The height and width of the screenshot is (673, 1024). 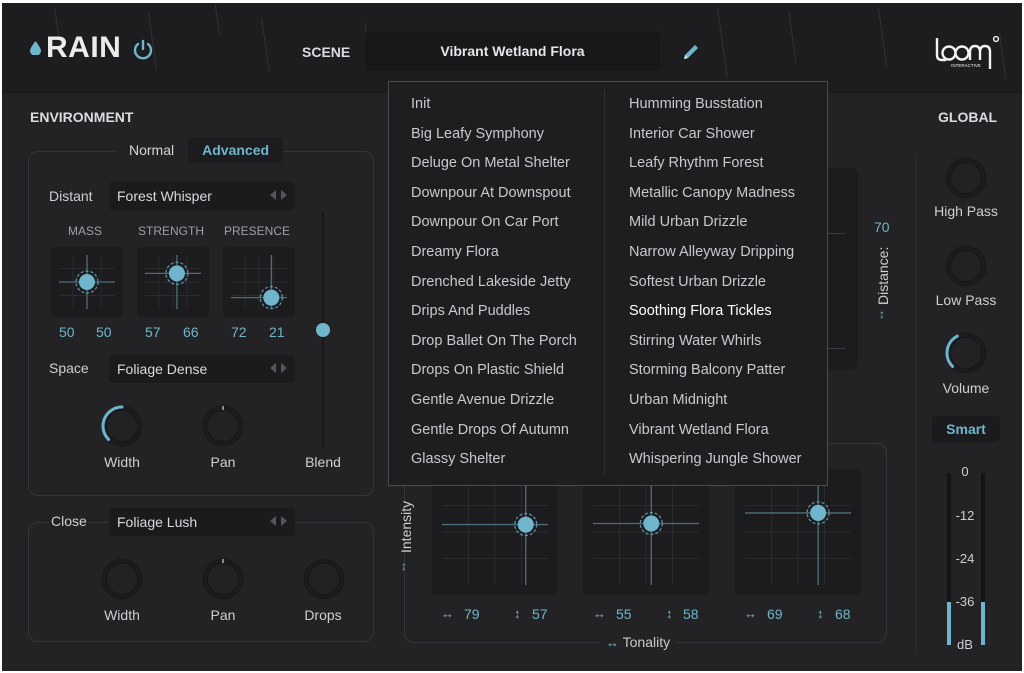 I want to click on scene-menu-item: Drips And Puddles, so click(x=494, y=312).